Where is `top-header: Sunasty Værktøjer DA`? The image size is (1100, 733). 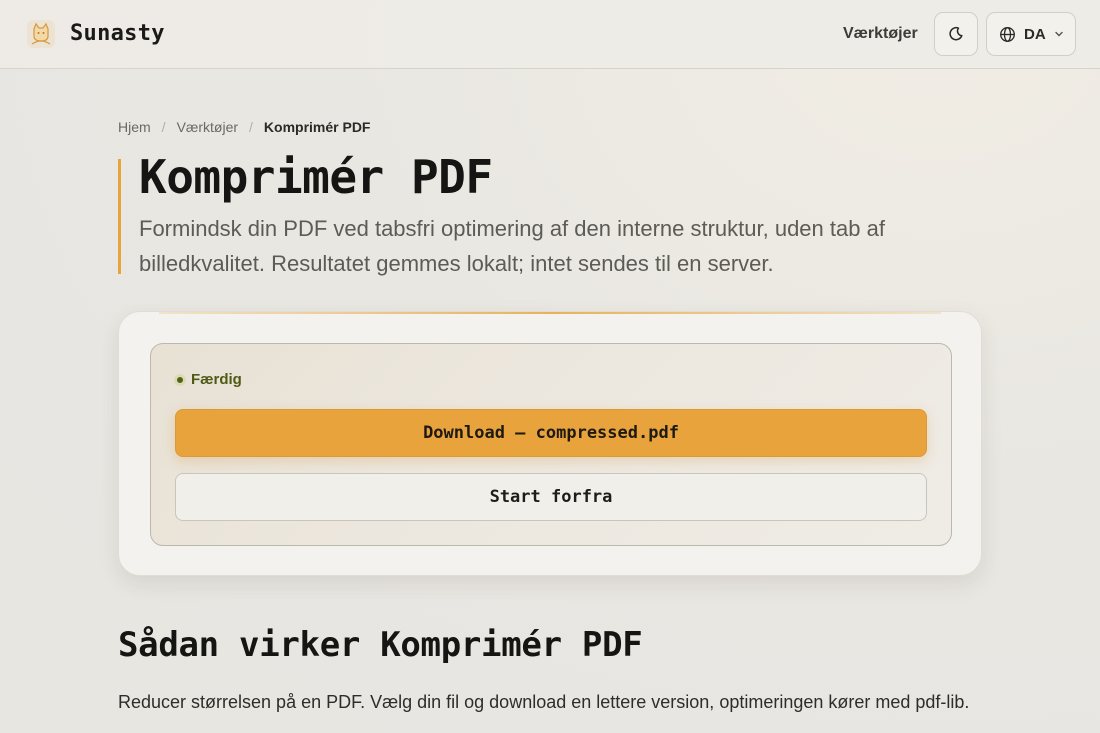 top-header: Sunasty Værktøjer DA is located at coordinates (550, 34).